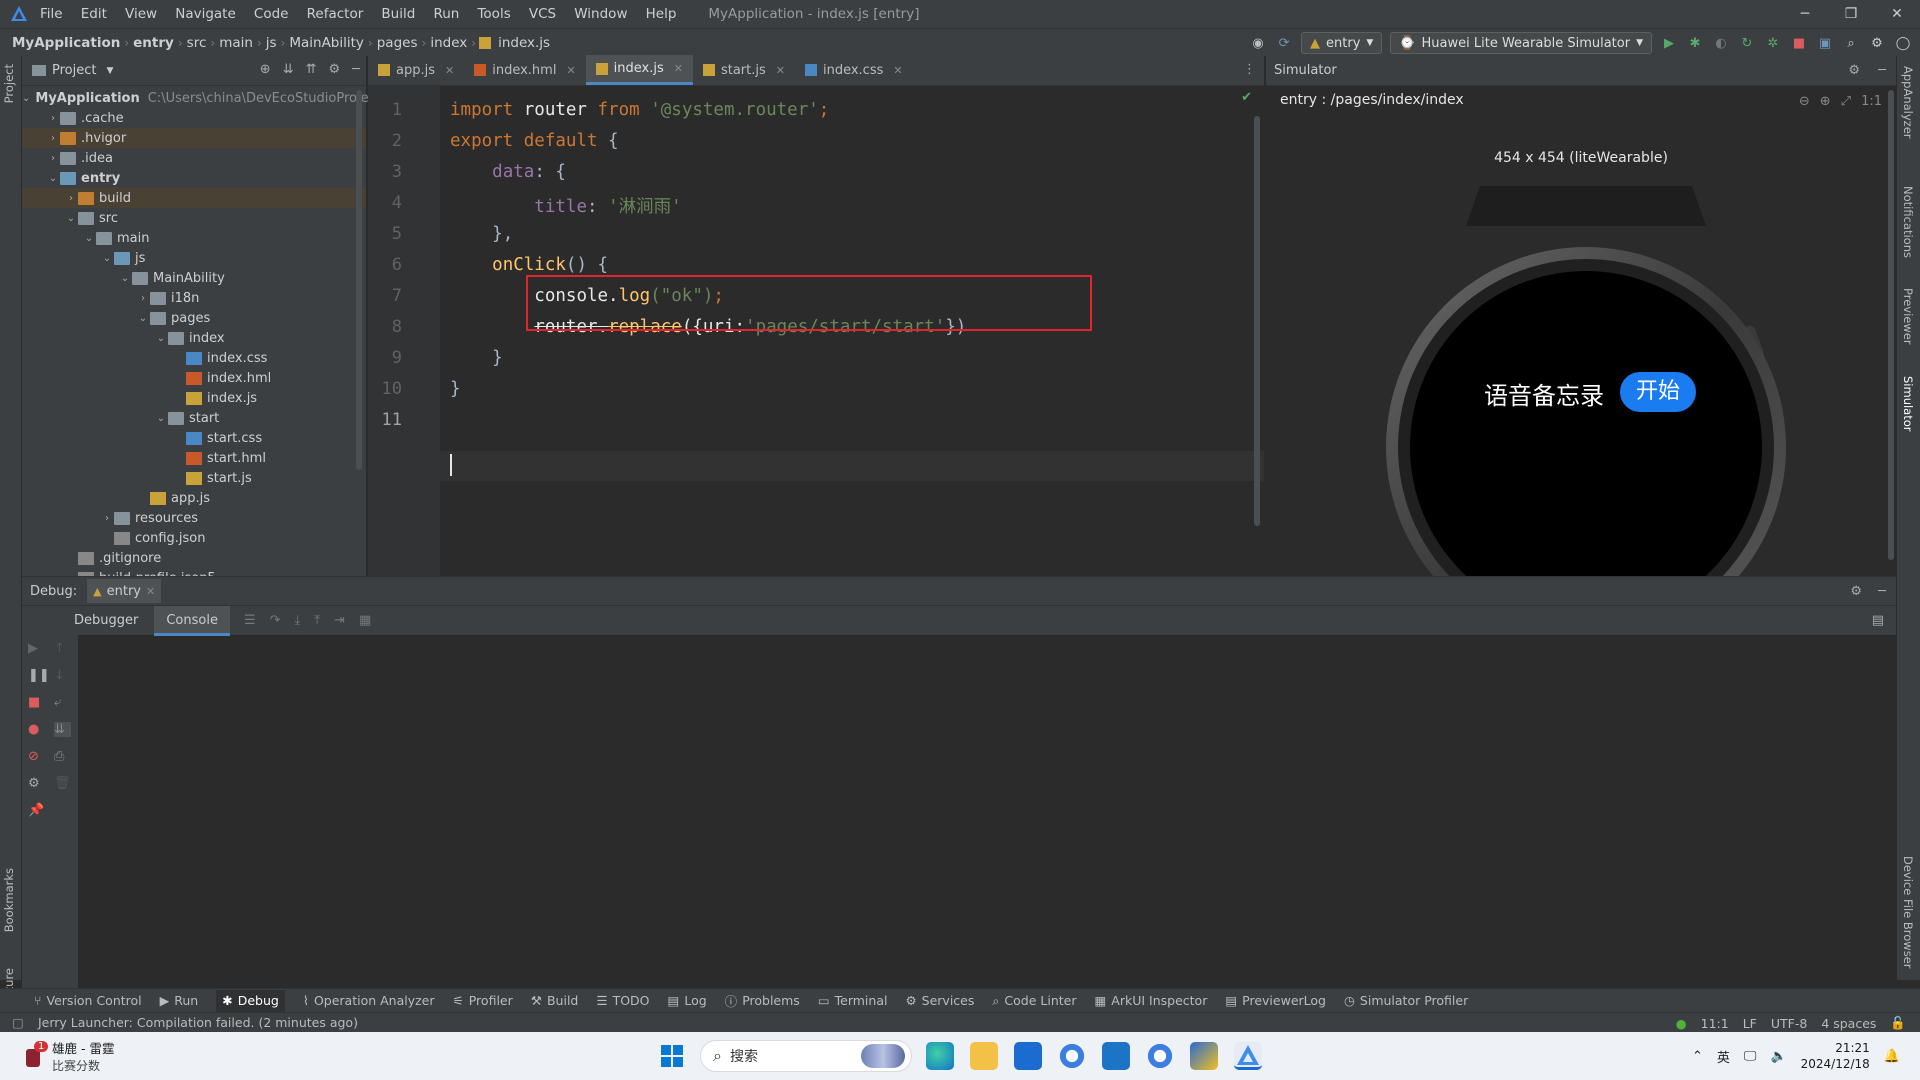 This screenshot has width=1920, height=1080. What do you see at coordinates (853, 1000) in the screenshot?
I see `tool-terminal: ▭ Terminal` at bounding box center [853, 1000].